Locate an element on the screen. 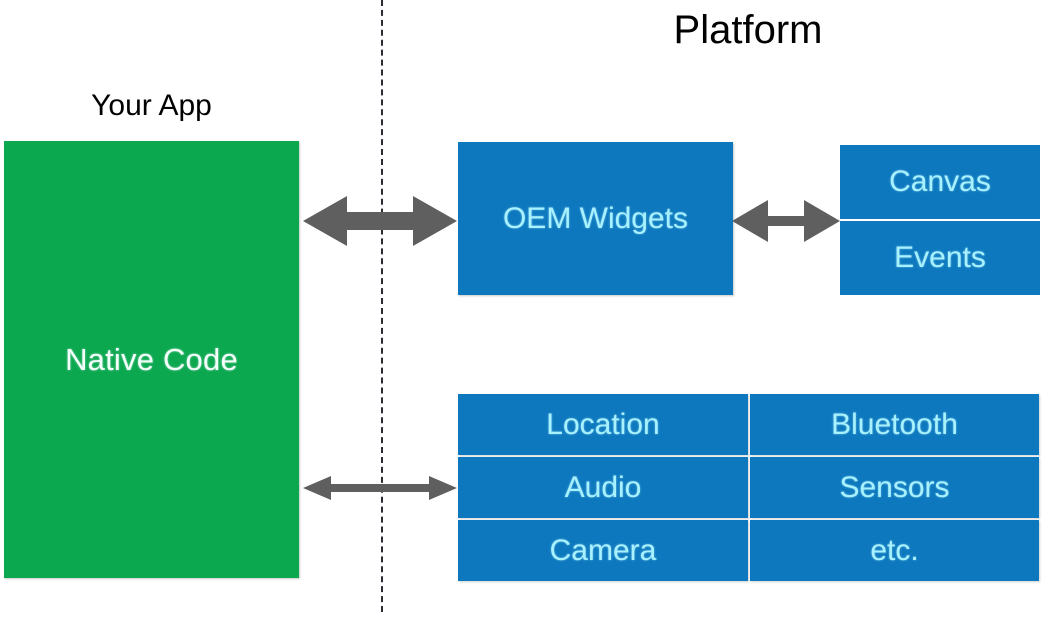 This screenshot has width=1048, height=618. capability-cell-audio: Audio is located at coordinates (603, 487).